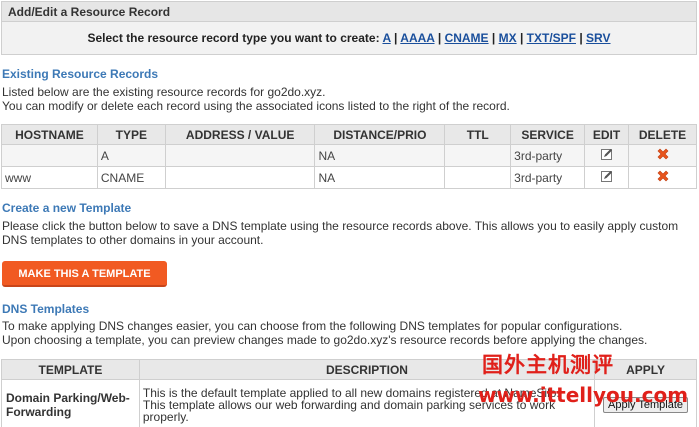 The image size is (699, 427). I want to click on col-delete: DELETE, so click(662, 134).